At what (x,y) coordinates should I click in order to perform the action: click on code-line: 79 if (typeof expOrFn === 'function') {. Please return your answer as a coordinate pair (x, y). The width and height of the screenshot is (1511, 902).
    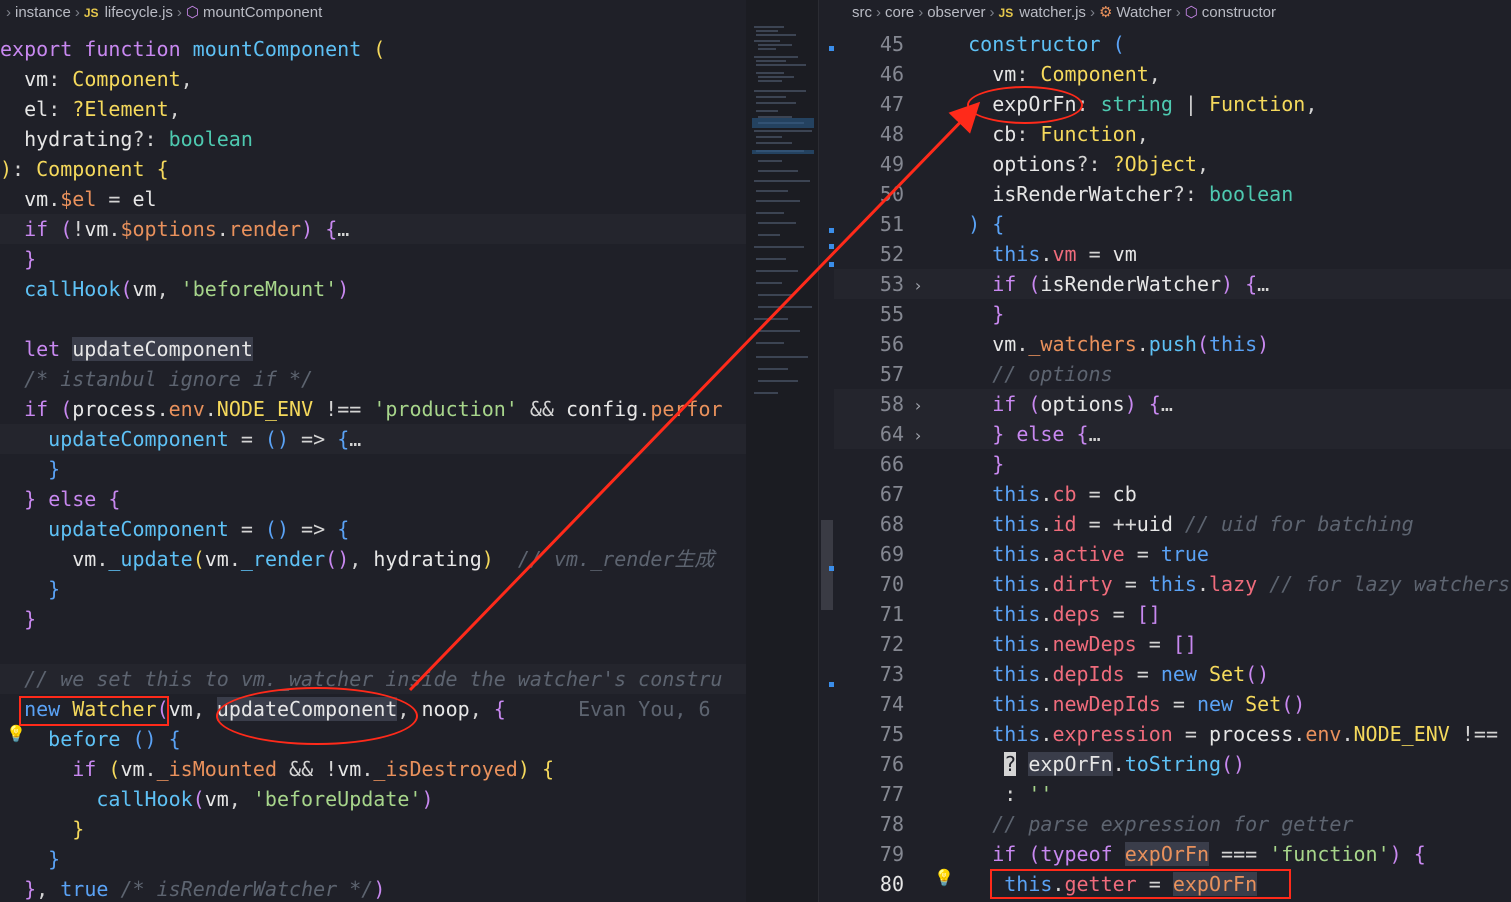
    Looking at the image, I should click on (1152, 854).